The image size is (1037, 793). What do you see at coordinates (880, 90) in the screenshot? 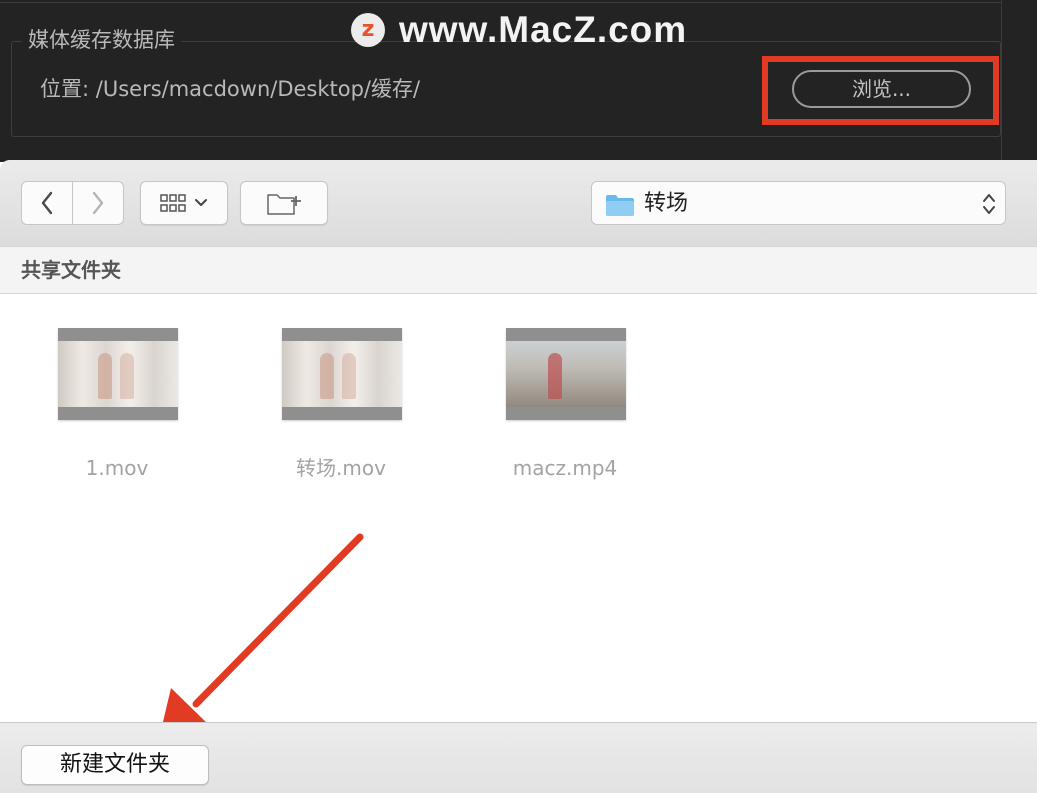
I see `browse-highlight-box` at bounding box center [880, 90].